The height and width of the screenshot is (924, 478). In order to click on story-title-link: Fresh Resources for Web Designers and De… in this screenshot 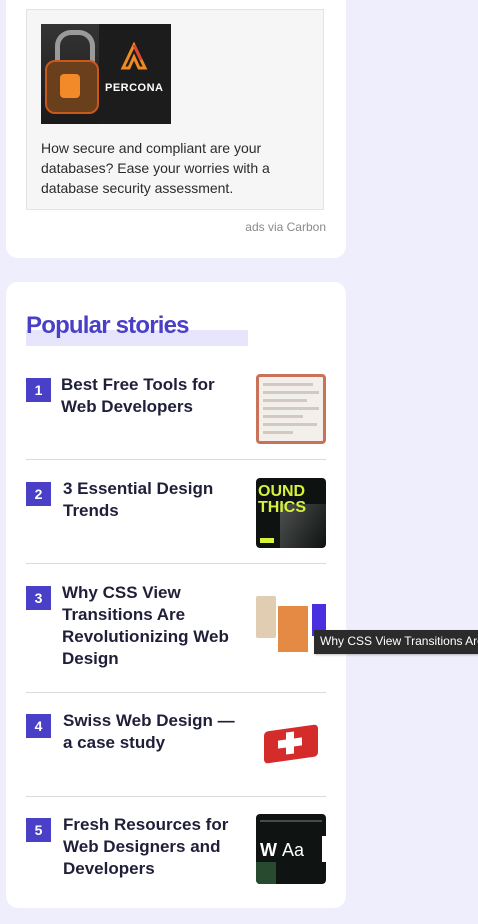, I will do `click(154, 847)`.